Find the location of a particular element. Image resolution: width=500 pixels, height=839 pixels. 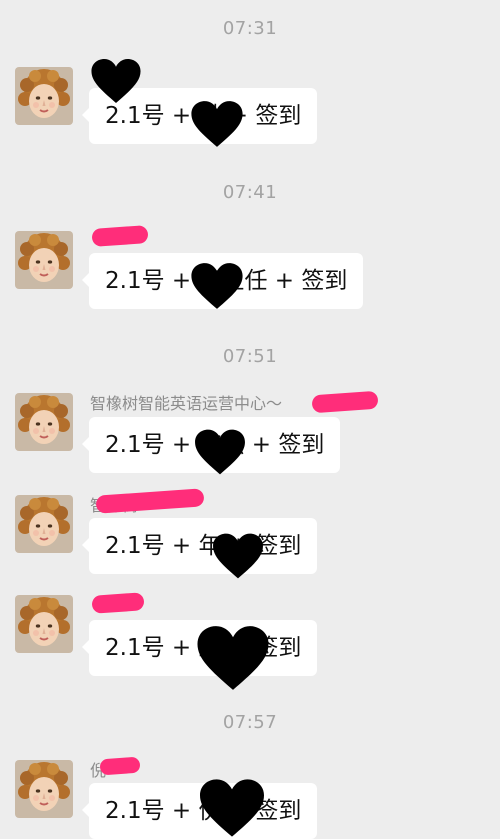

timestamp: 07:41 is located at coordinates (250, 192).